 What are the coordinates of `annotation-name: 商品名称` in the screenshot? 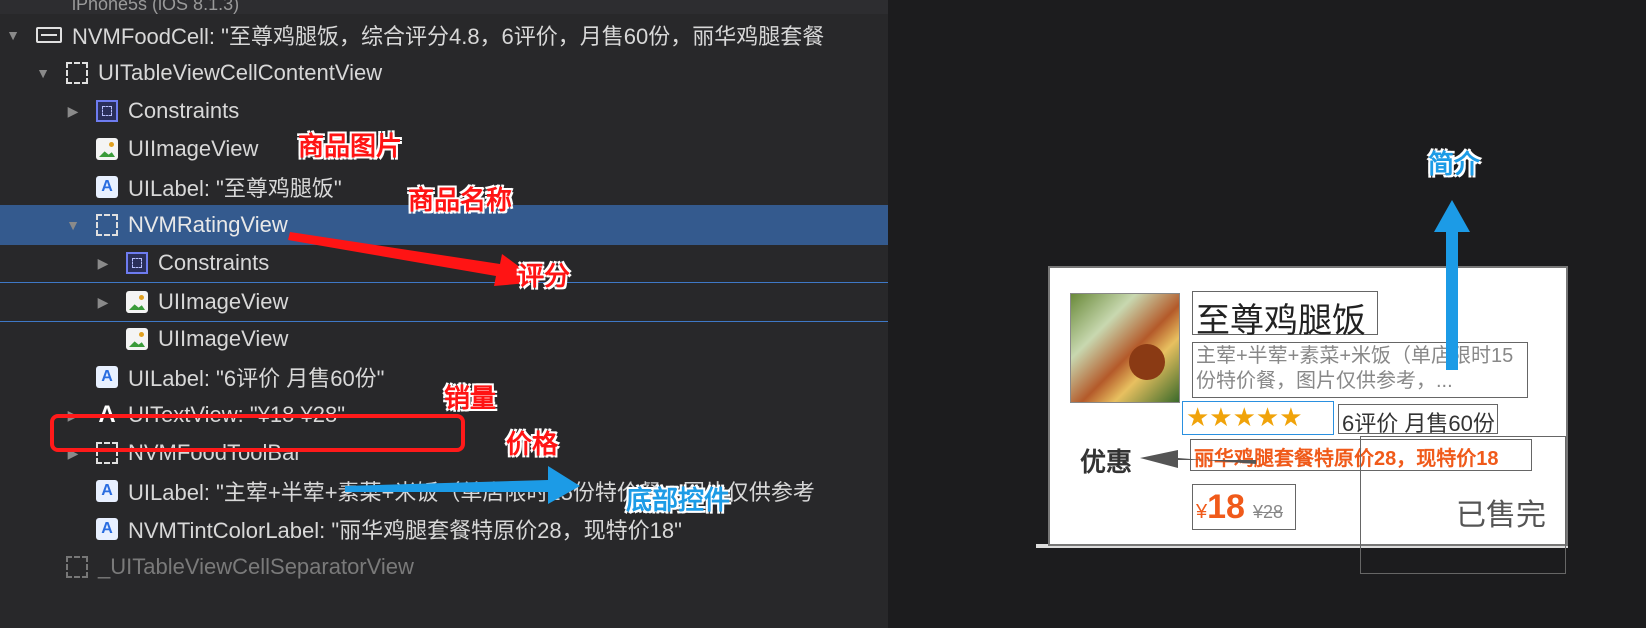 It's located at (460, 200).